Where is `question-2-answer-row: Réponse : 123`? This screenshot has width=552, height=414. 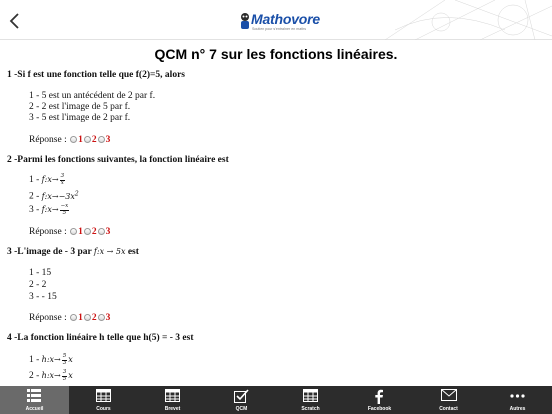
question-2-answer-row: Réponse : 123 is located at coordinates (69, 232).